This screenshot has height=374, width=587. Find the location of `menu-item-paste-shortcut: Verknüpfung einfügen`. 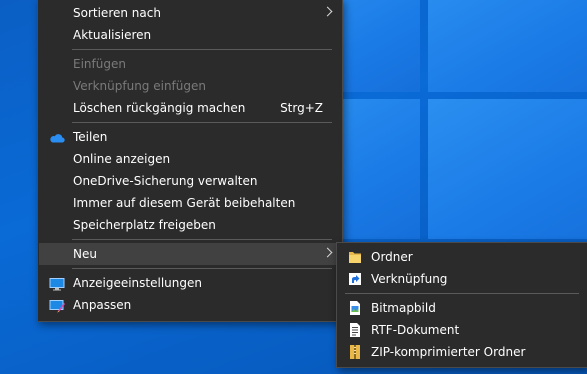

menu-item-paste-shortcut: Verknüpfung einfügen is located at coordinates (190, 86).